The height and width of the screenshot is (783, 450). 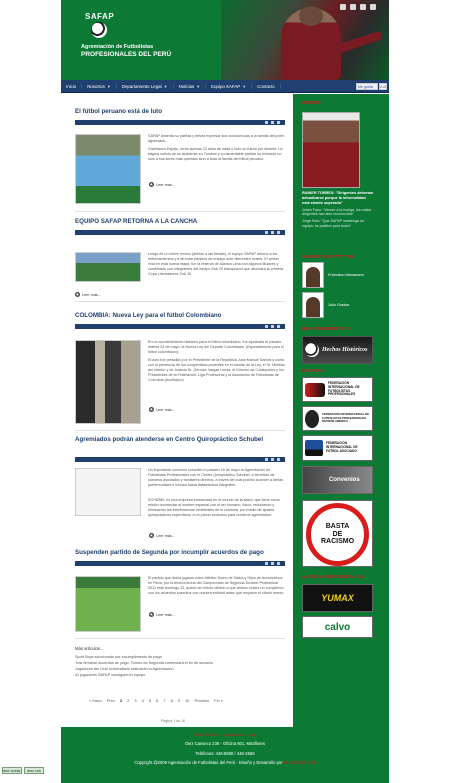 I want to click on site-logo: SAFAP, so click(x=99, y=16).